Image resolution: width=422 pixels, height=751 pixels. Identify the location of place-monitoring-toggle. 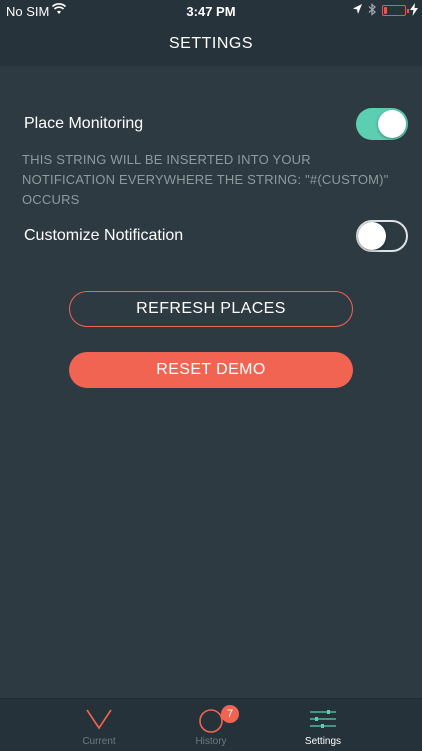
(382, 124).